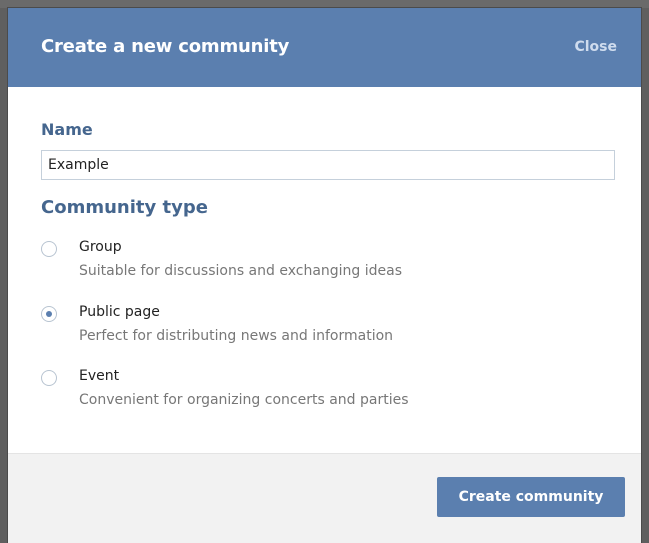 The image size is (649, 543). I want to click on option-public-page-title: Public page, so click(119, 312).